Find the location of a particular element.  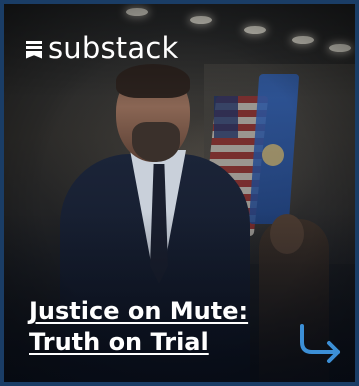

article-title: Justice on Mute: Truth on Trial is located at coordinates (164, 327).